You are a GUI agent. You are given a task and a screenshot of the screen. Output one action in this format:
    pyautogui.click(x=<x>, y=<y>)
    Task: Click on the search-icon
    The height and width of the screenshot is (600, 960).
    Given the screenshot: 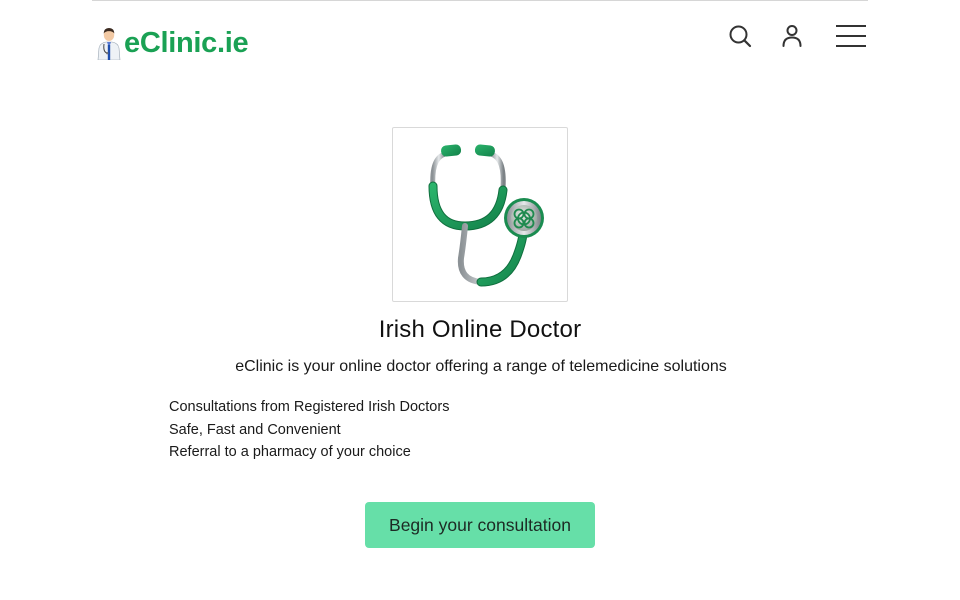 What is the action you would take?
    pyautogui.click(x=740, y=36)
    